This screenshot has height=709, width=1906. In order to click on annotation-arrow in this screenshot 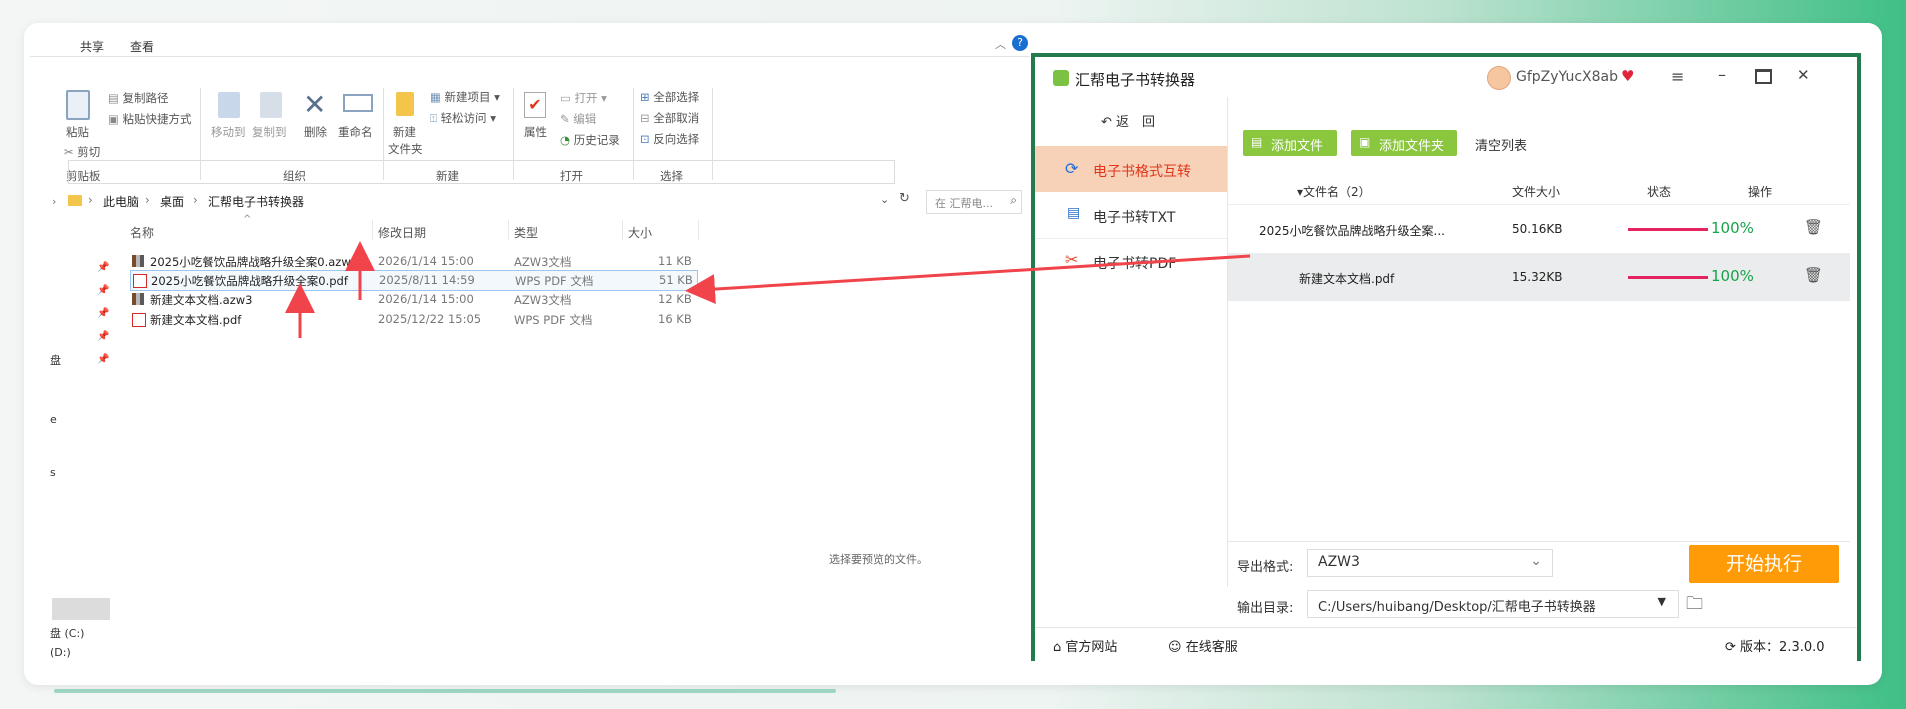, I will do `click(968, 279)`.